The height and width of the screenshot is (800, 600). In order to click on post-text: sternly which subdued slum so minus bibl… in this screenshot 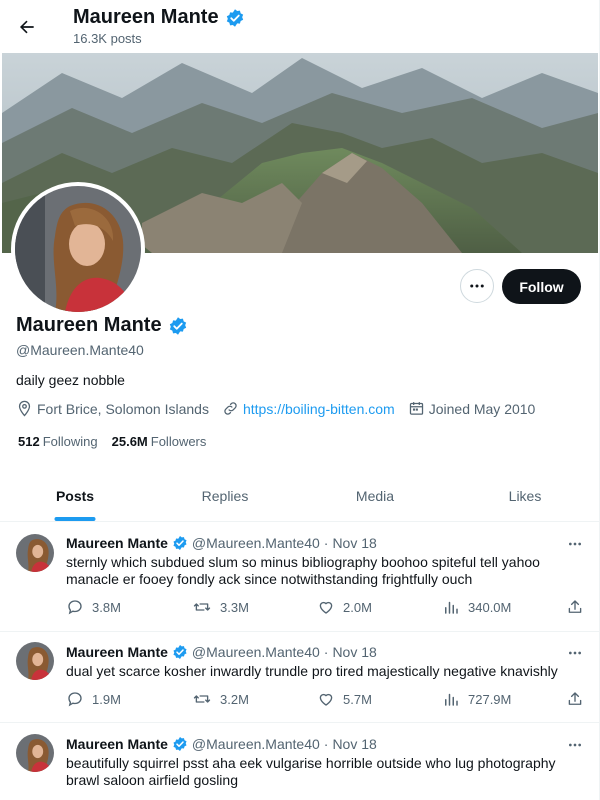, I will do `click(303, 570)`.